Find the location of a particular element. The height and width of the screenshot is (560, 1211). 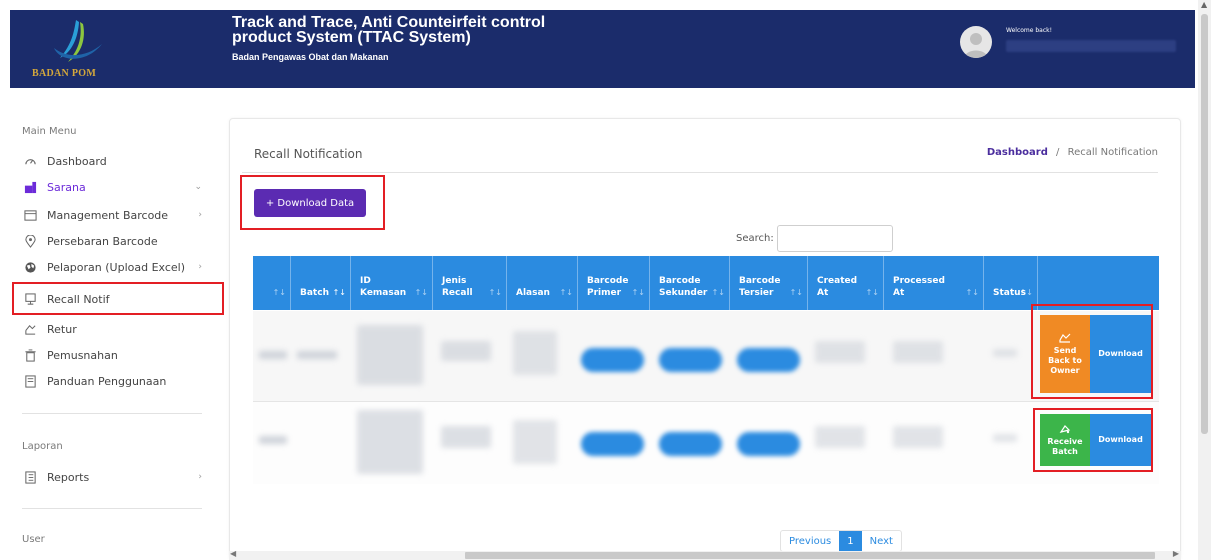

search-input is located at coordinates (835, 238).